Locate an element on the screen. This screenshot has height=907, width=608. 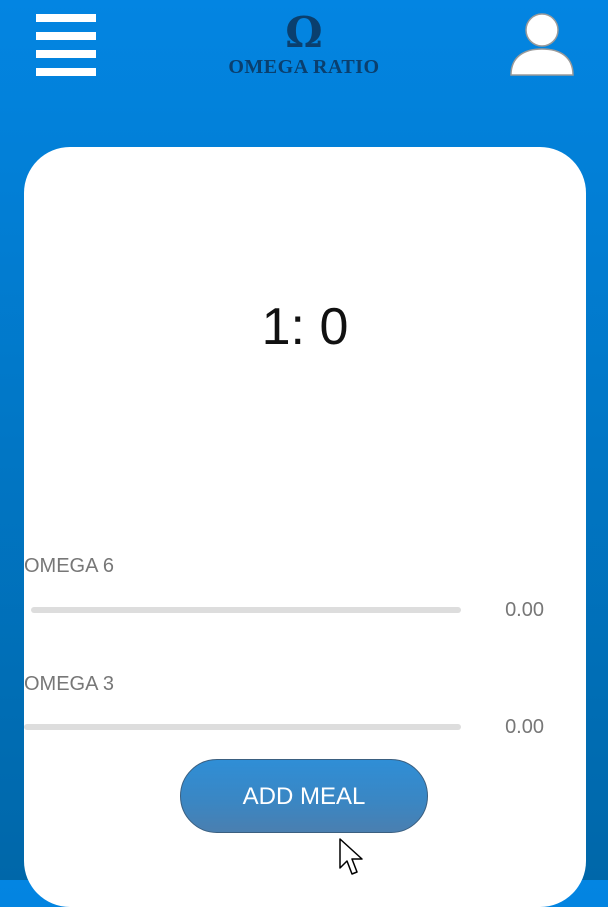
omega-6-value: 0.00 is located at coordinates (524, 610).